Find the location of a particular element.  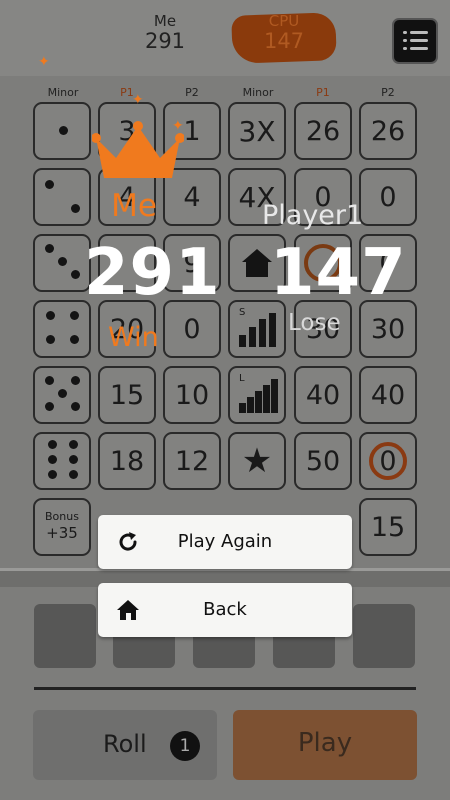

winner-score: 291 is located at coordinates (152, 273).